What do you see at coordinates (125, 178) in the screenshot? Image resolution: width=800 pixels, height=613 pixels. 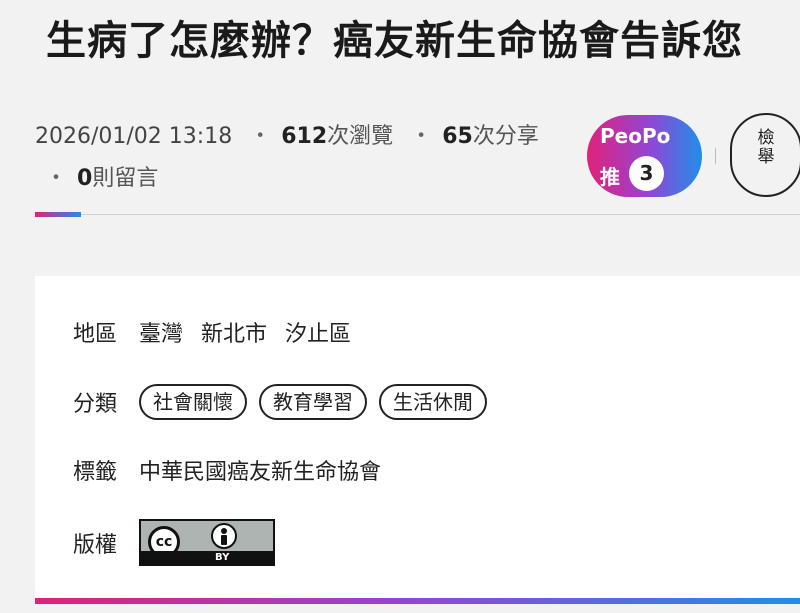 I see `comments-label: 則留言` at bounding box center [125, 178].